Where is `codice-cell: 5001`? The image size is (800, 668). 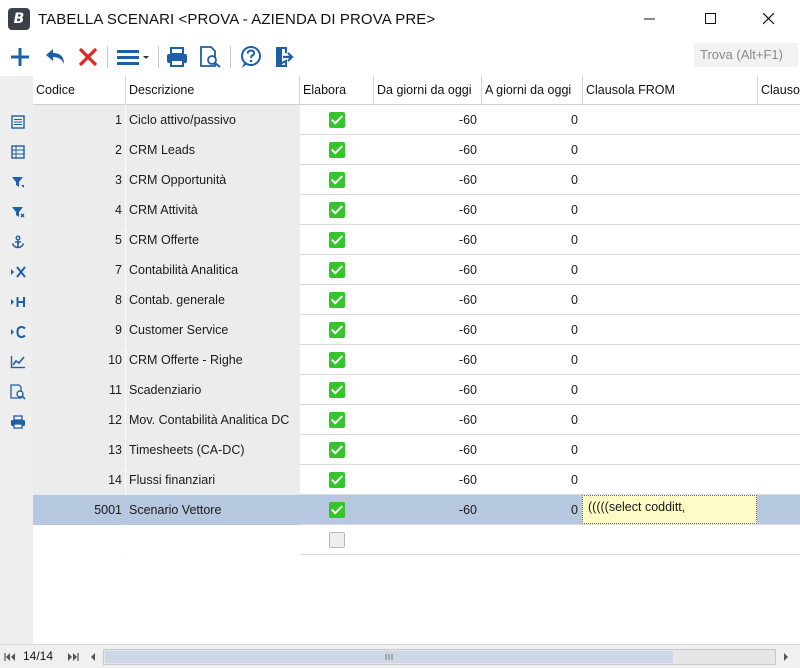
codice-cell: 5001 is located at coordinates (79, 510).